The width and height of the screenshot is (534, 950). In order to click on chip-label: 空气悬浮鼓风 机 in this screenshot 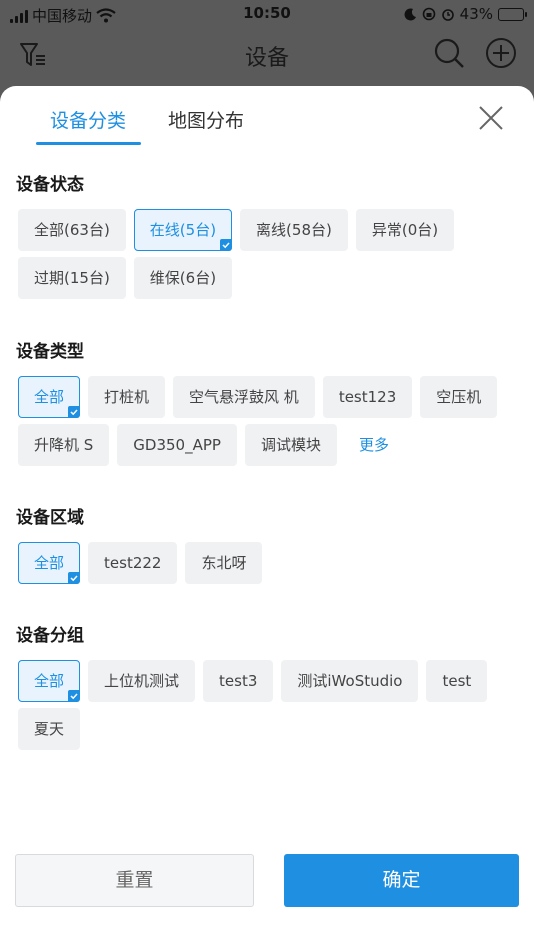, I will do `click(244, 397)`.